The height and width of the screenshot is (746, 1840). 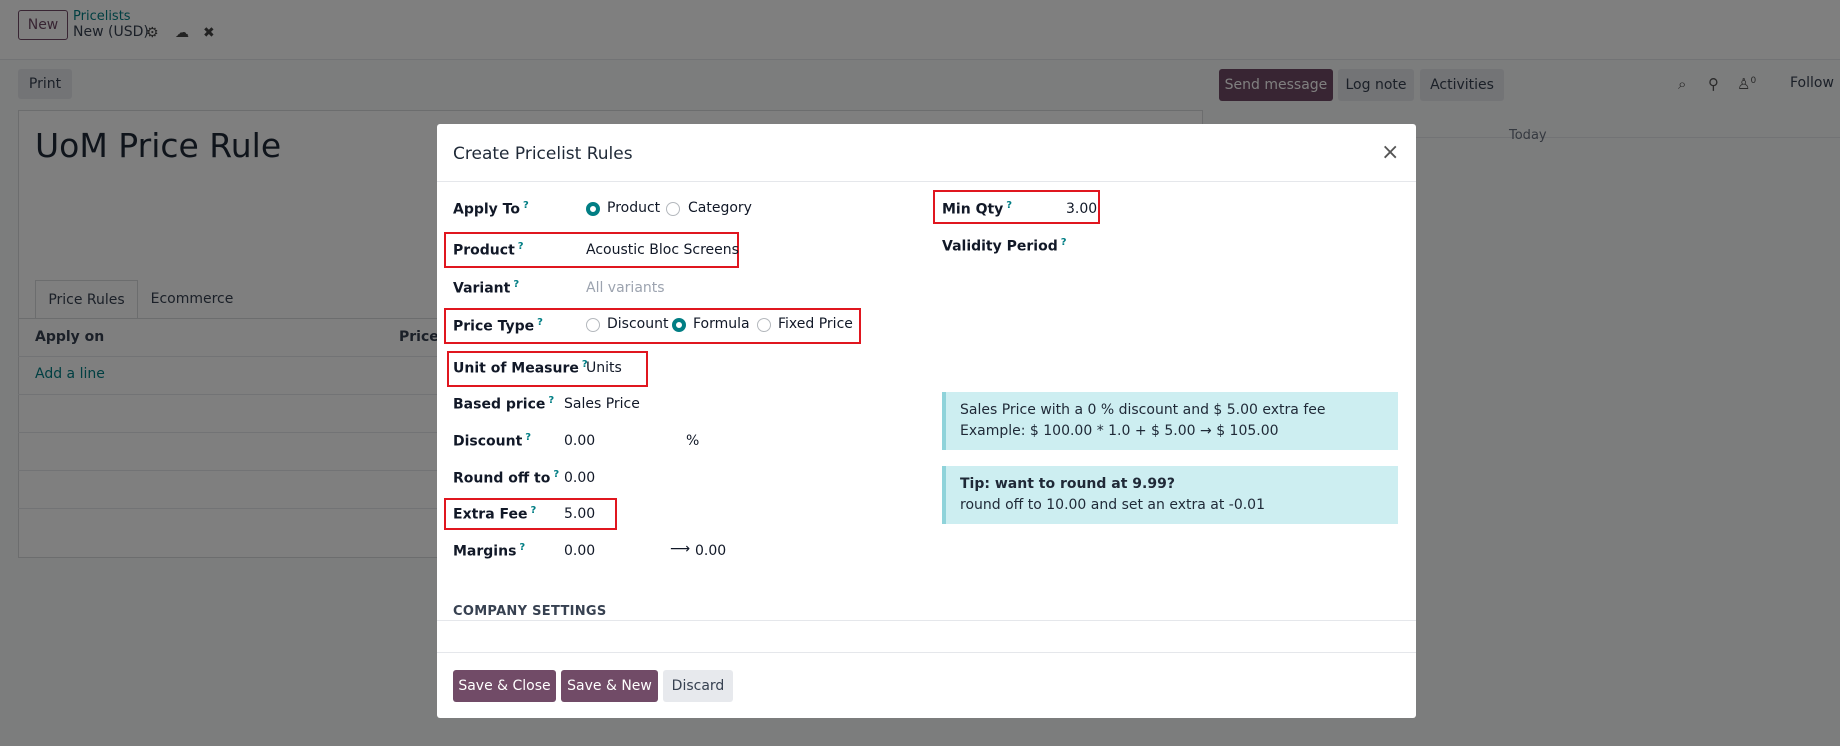 I want to click on apply-to-category-label: Category, so click(x=720, y=208).